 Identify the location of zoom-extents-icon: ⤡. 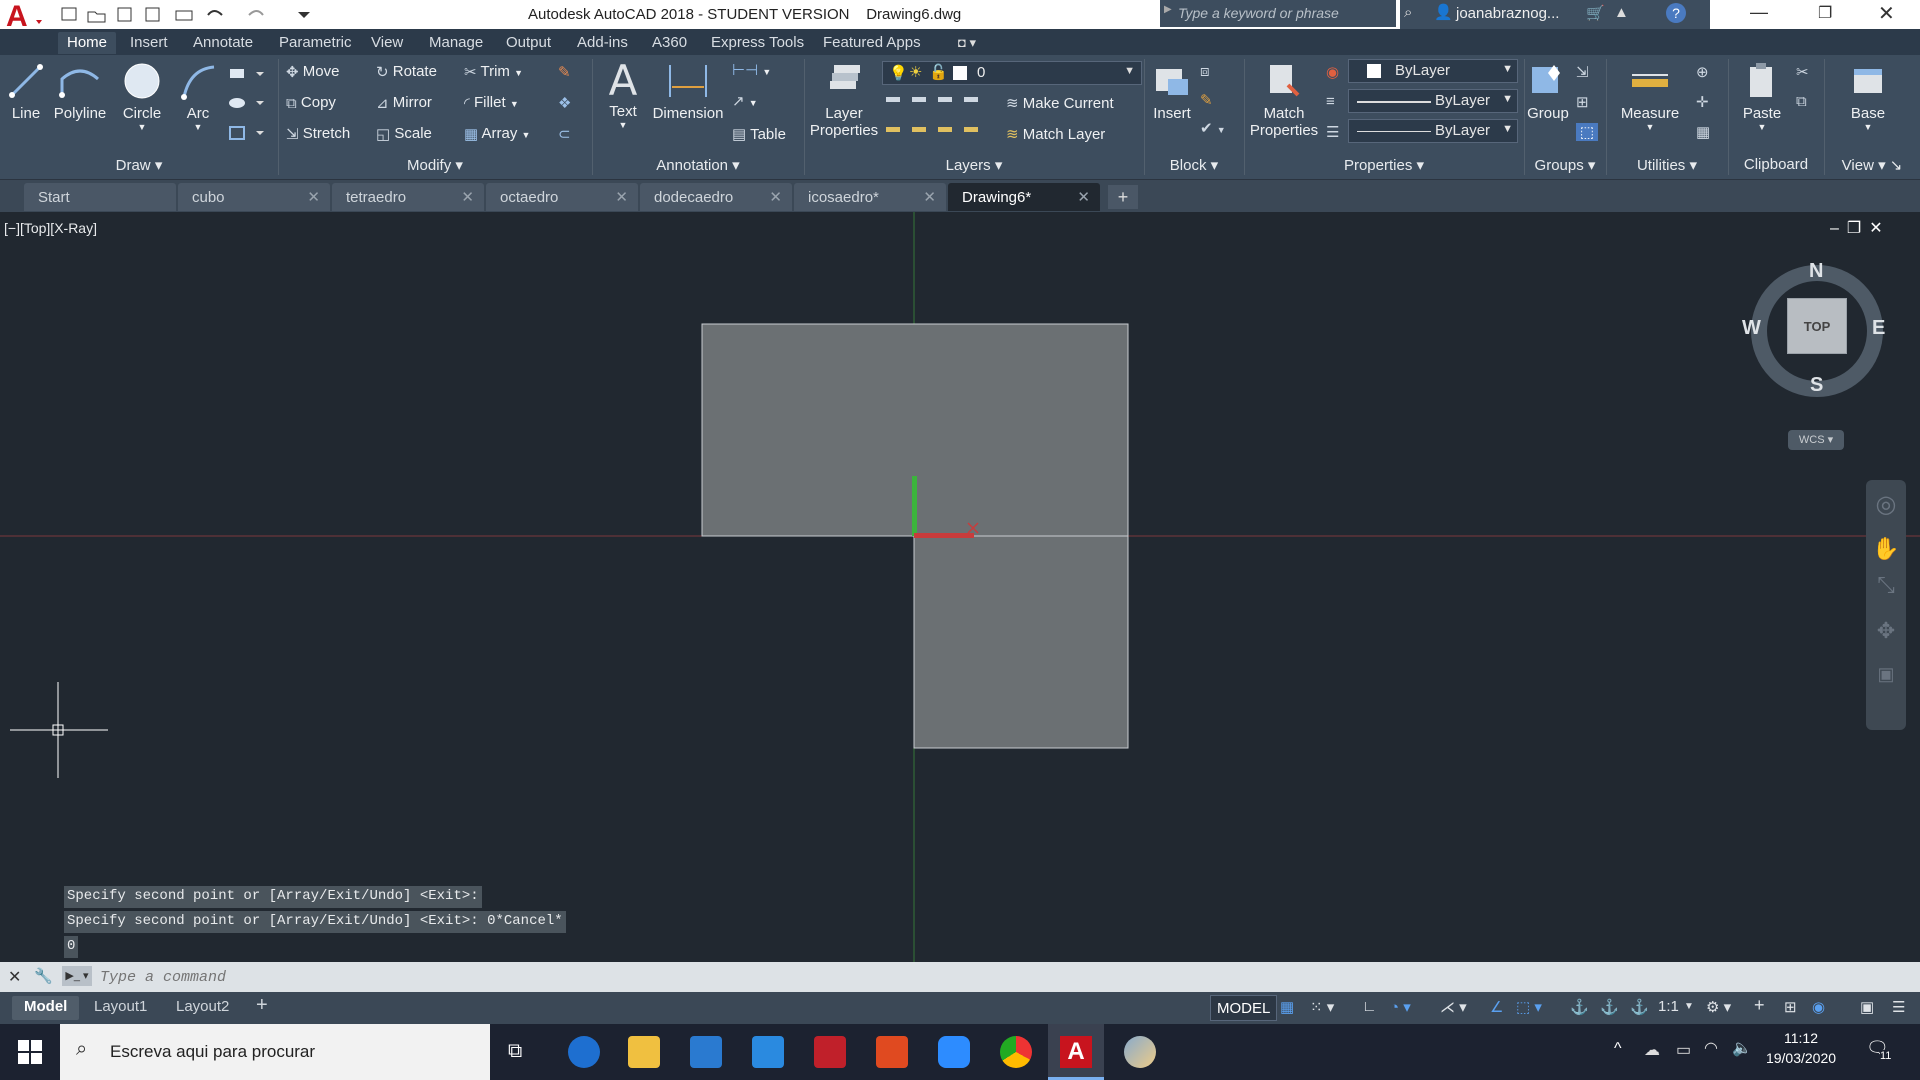
(1886, 595).